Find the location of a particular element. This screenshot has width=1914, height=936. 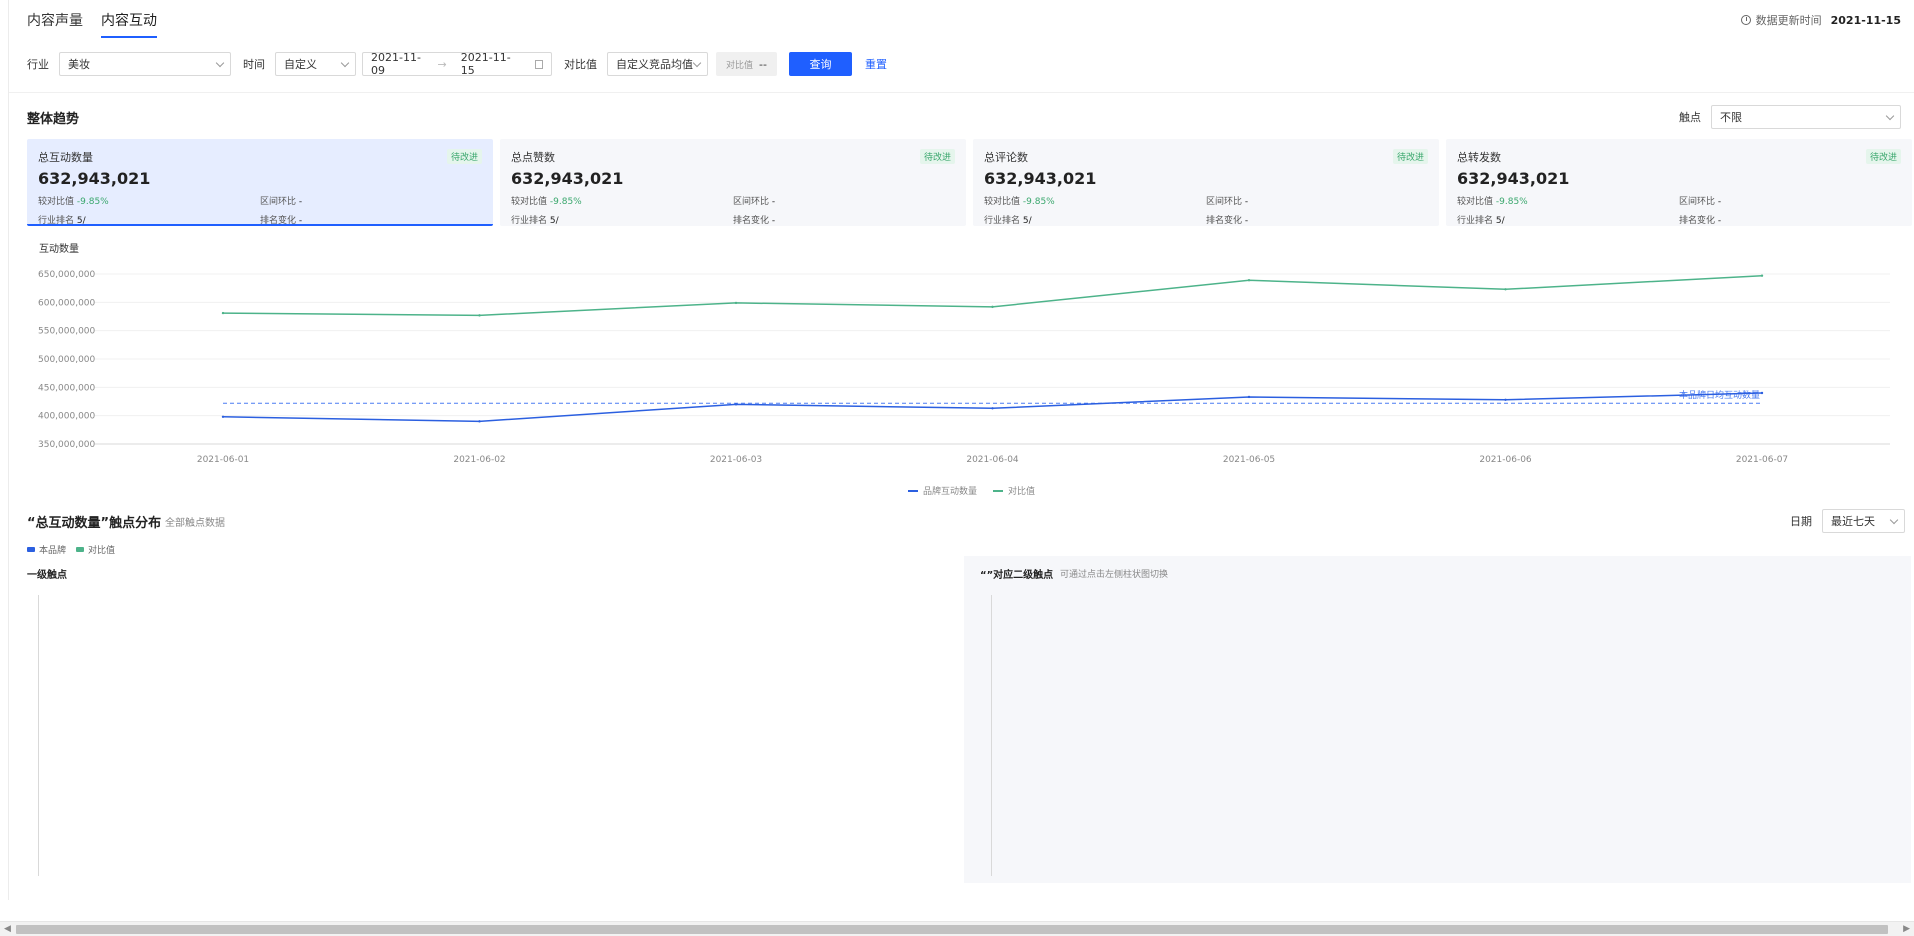

y-tick-label: 350,000,000 is located at coordinates (67, 445).